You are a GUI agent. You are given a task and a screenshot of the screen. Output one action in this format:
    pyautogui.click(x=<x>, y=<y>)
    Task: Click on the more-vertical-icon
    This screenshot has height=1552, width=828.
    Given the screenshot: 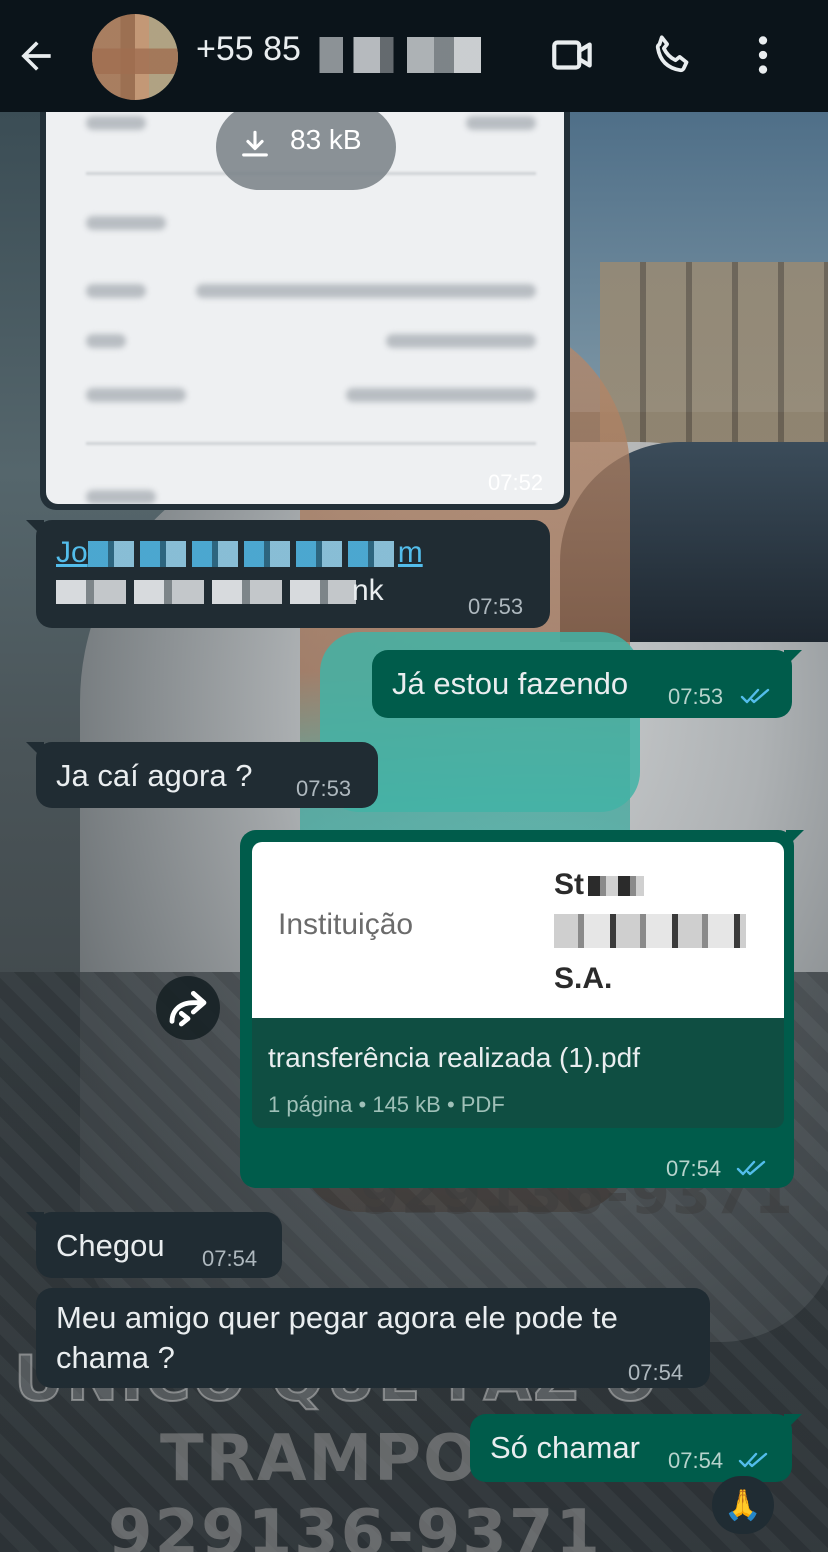 What is the action you would take?
    pyautogui.click(x=763, y=55)
    